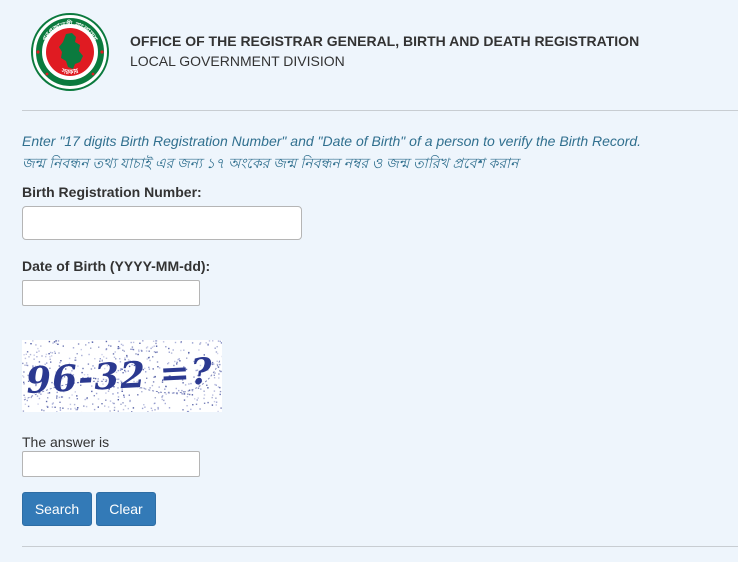 The image size is (738, 562). What do you see at coordinates (112, 192) in the screenshot?
I see `birth-registration-number-label: Birth Registration Number:` at bounding box center [112, 192].